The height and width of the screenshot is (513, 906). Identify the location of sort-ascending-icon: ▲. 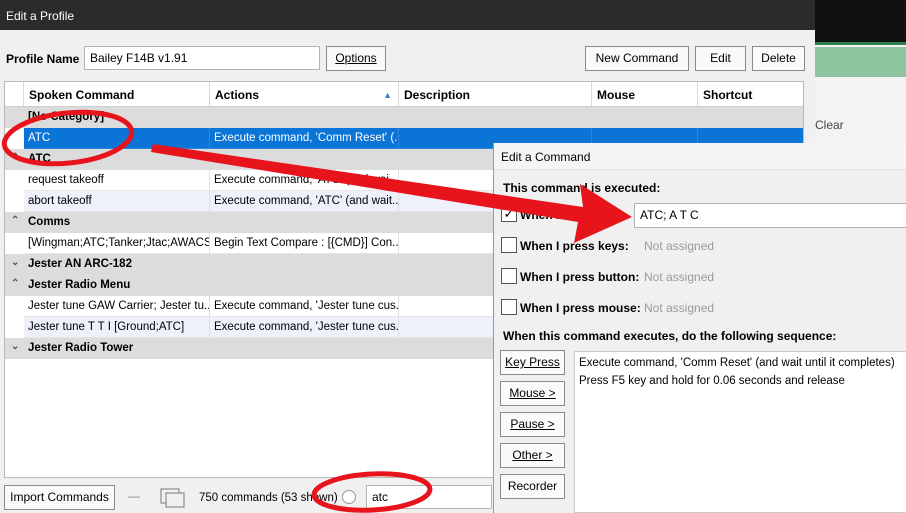
(387, 95).